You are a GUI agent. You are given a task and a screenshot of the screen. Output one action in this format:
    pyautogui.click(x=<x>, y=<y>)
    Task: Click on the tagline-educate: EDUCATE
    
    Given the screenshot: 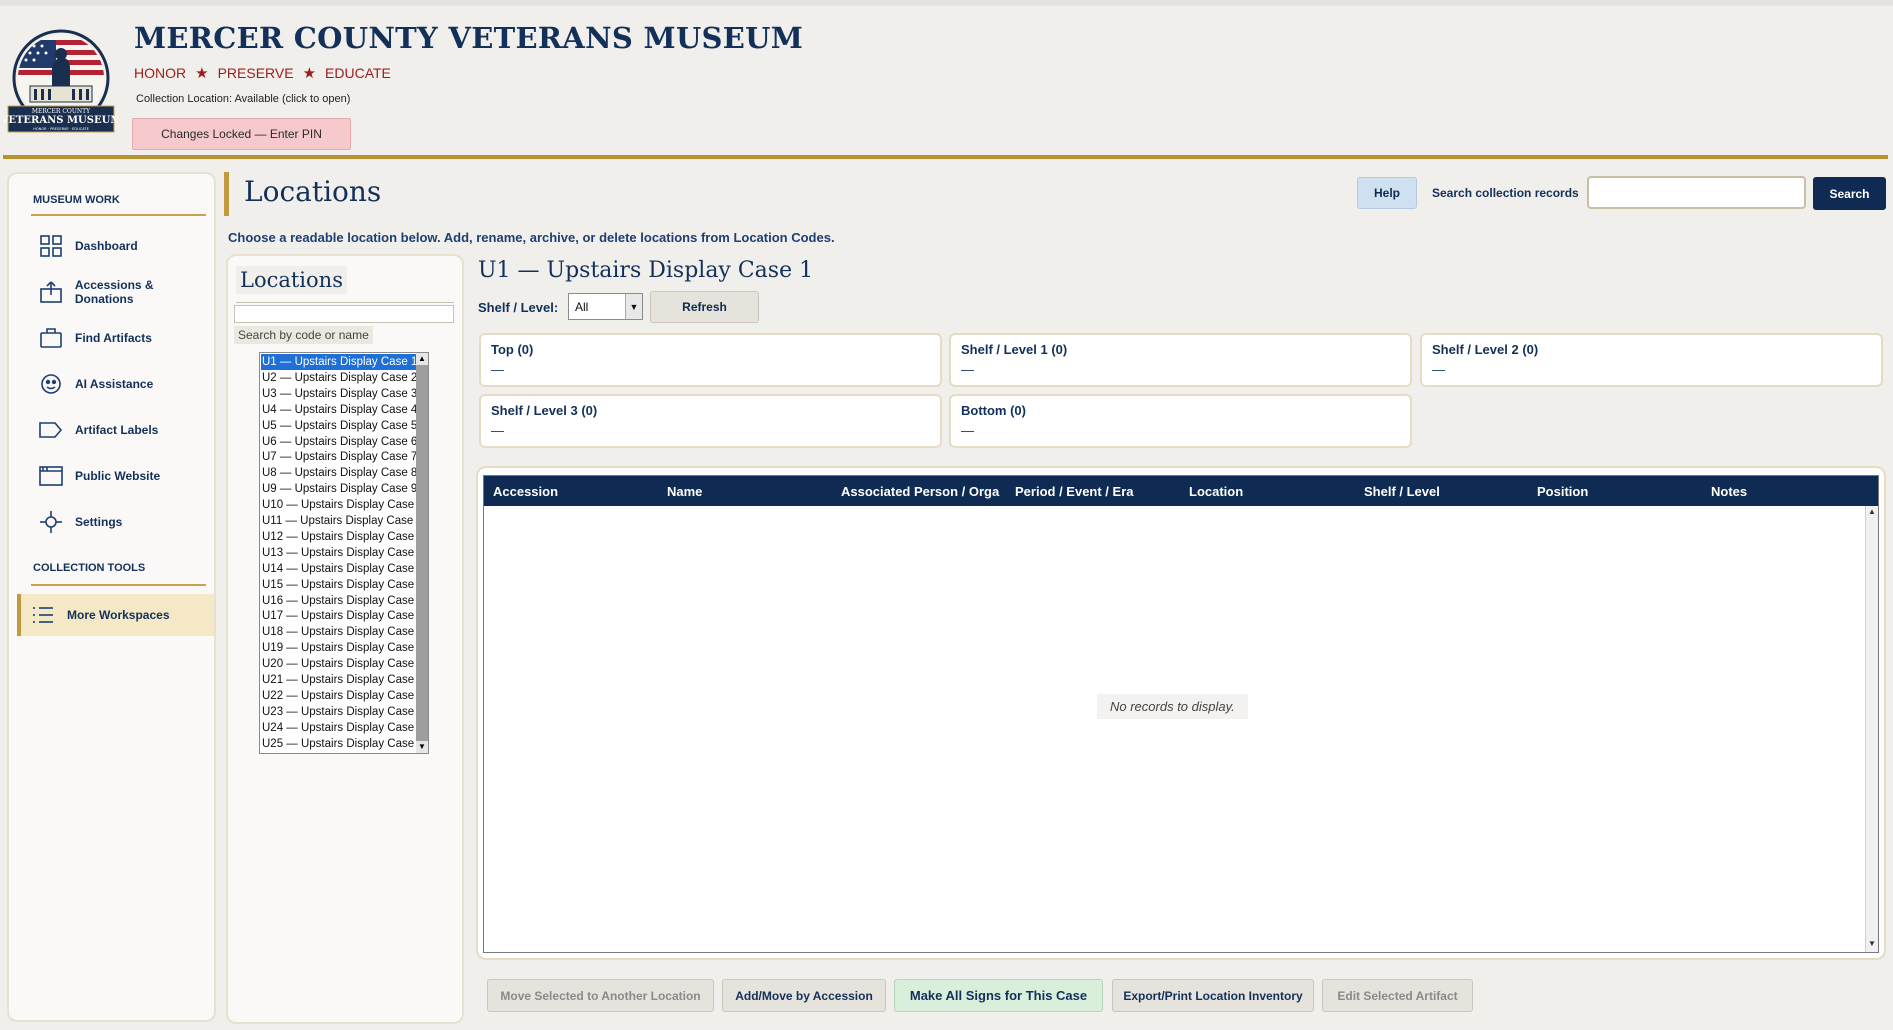 What is the action you would take?
    pyautogui.click(x=358, y=73)
    